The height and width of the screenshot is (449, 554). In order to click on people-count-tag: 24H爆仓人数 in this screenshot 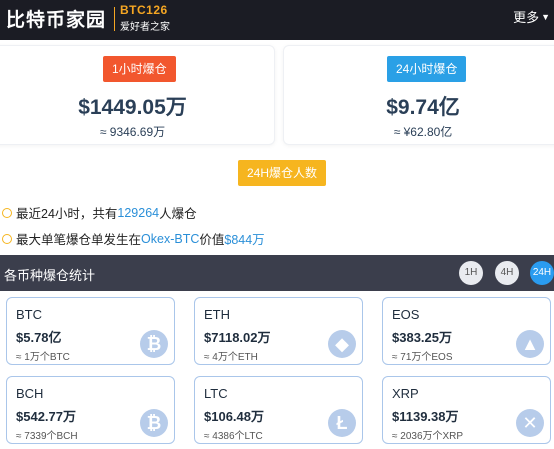, I will do `click(282, 173)`.